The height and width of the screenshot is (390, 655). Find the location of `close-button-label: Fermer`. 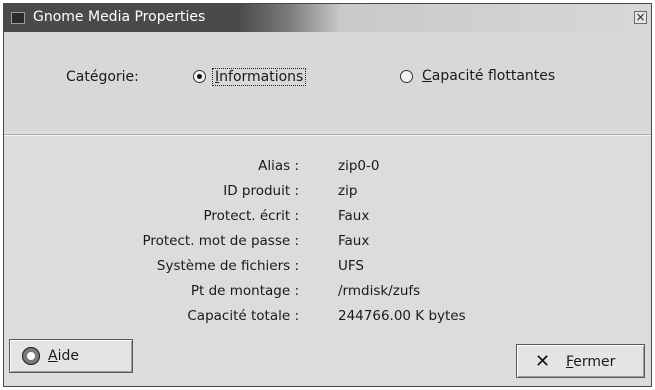

close-button-label: Fermer is located at coordinates (591, 362).